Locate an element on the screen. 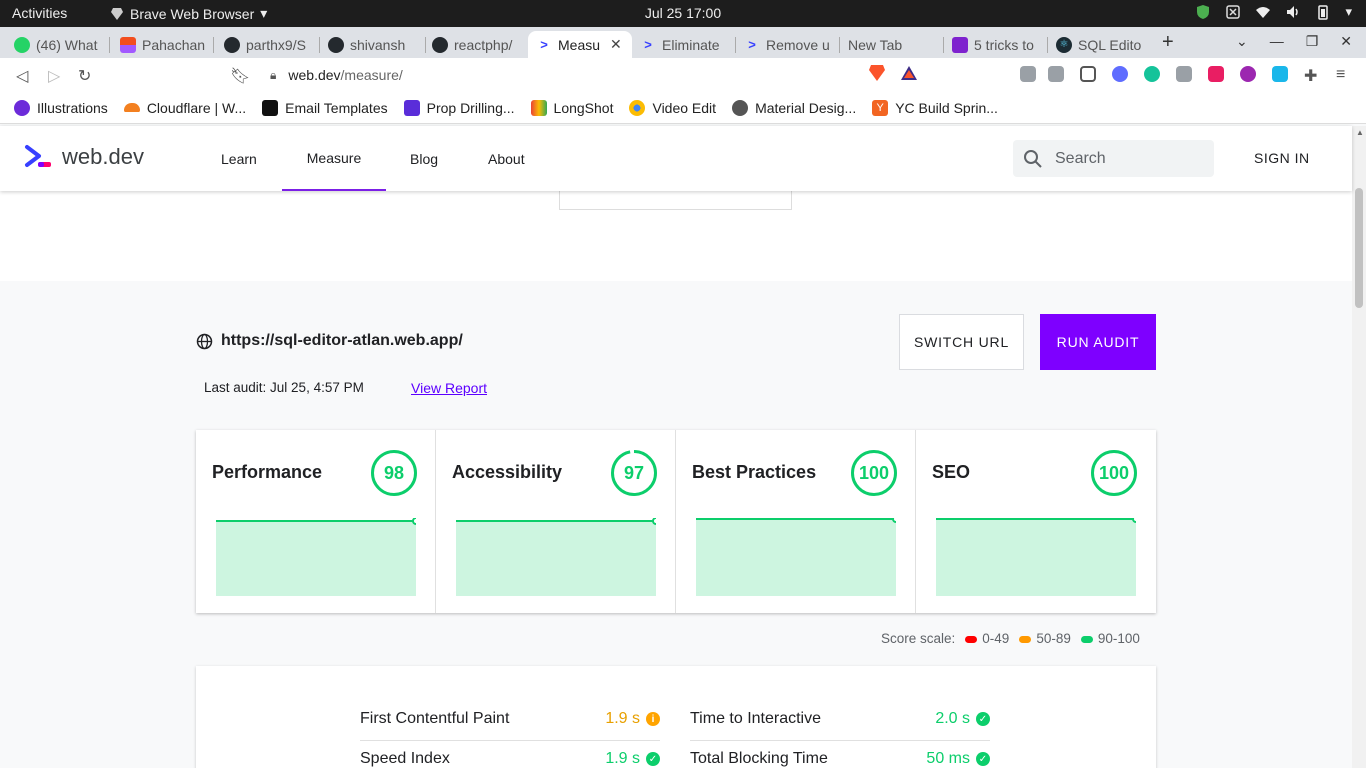  browser-tab: (46) What is located at coordinates (57, 44).